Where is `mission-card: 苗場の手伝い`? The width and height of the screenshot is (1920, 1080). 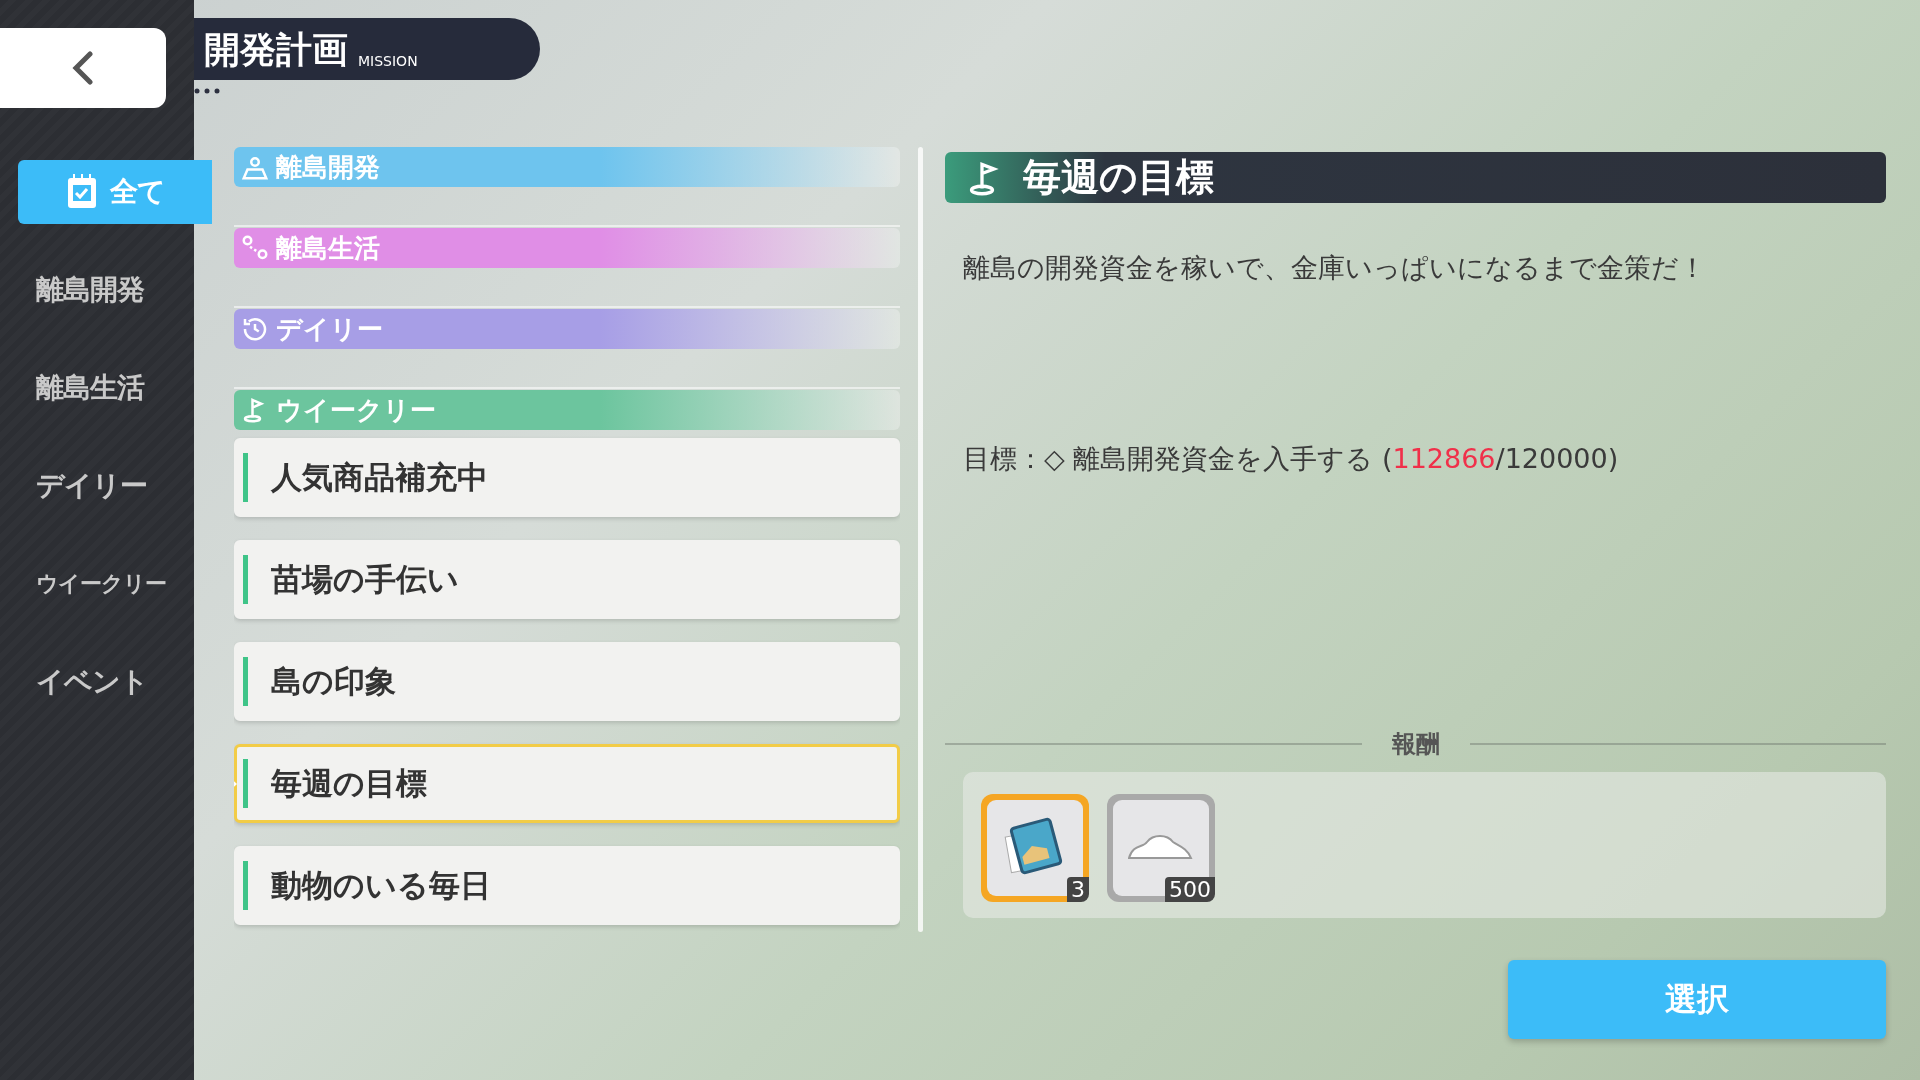
mission-card: 苗場の手伝い is located at coordinates (567, 579).